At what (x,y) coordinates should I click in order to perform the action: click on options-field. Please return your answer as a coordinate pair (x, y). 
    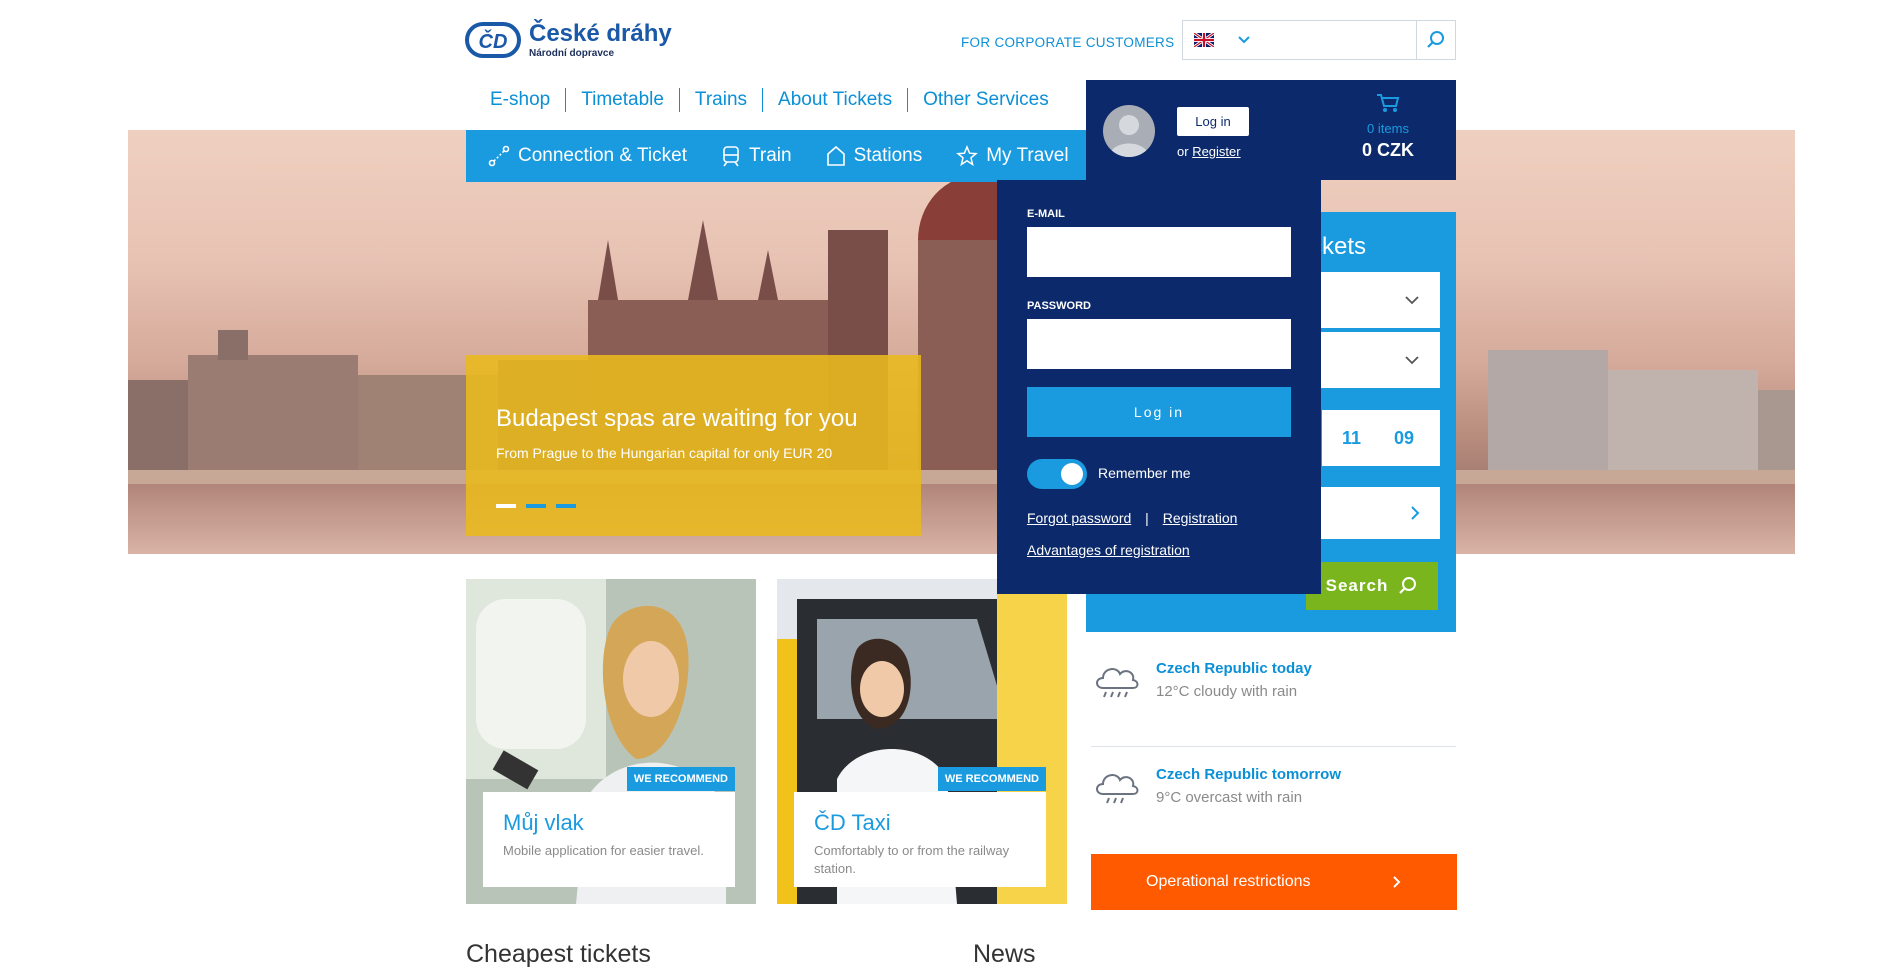
    Looking at the image, I should click on (1375, 513).